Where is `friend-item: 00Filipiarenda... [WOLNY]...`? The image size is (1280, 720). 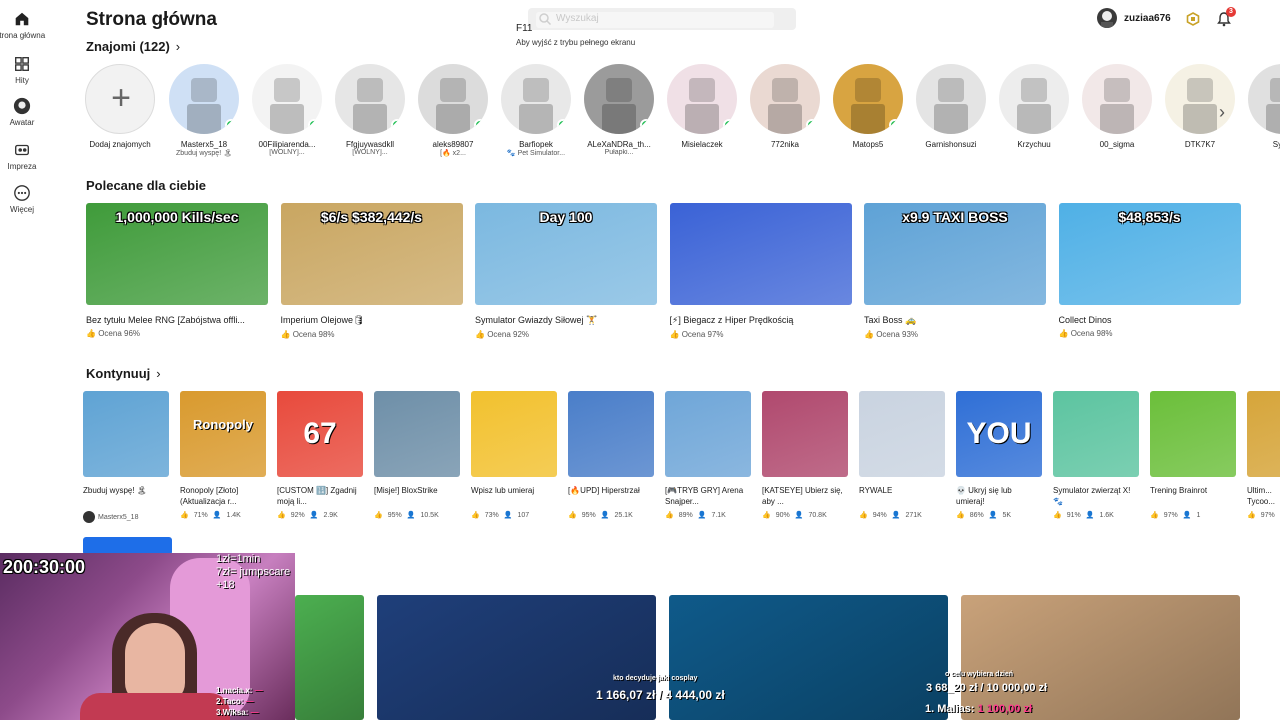 friend-item: 00Filipiarenda... [WOLNY]... is located at coordinates (287, 110).